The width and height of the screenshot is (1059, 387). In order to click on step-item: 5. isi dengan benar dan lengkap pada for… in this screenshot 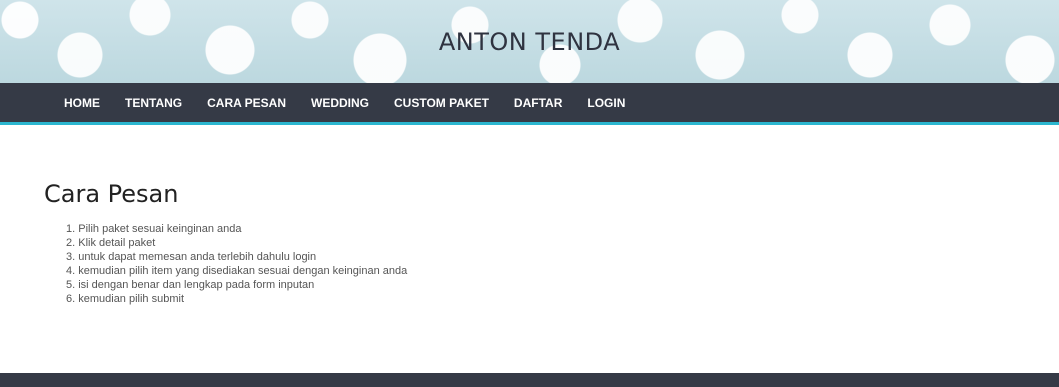, I will do `click(190, 285)`.